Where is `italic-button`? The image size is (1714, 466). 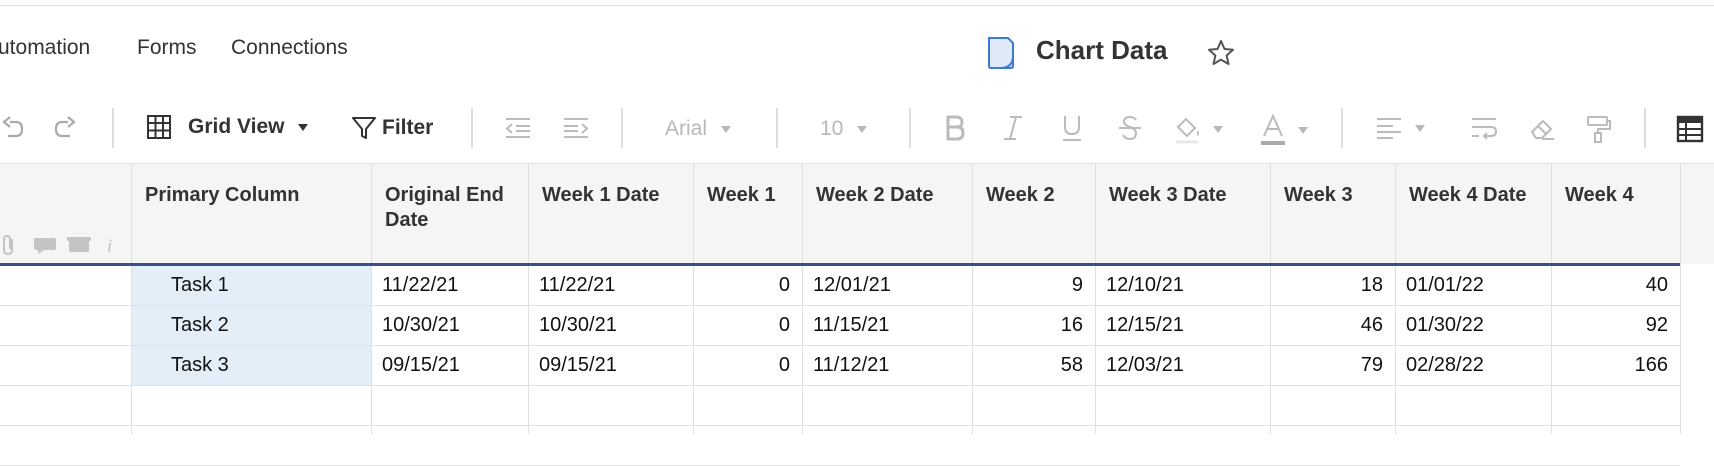 italic-button is located at coordinates (1013, 128).